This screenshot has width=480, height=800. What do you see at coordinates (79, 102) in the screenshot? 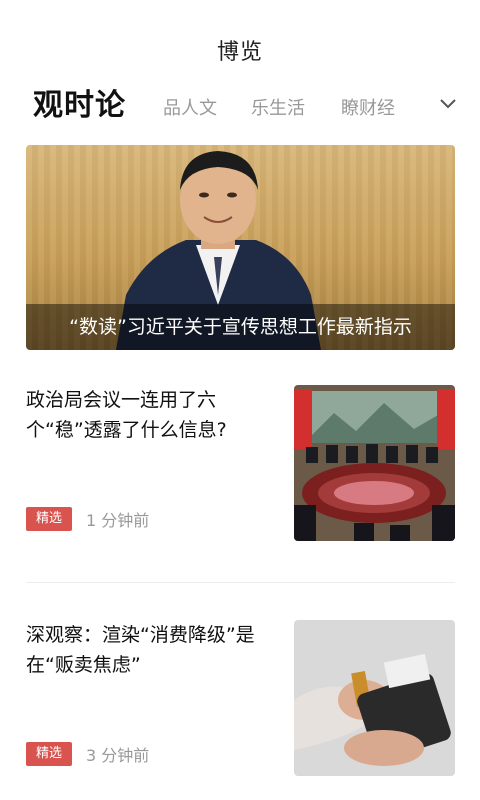
I see `tab-guanshilun: 观时论` at bounding box center [79, 102].